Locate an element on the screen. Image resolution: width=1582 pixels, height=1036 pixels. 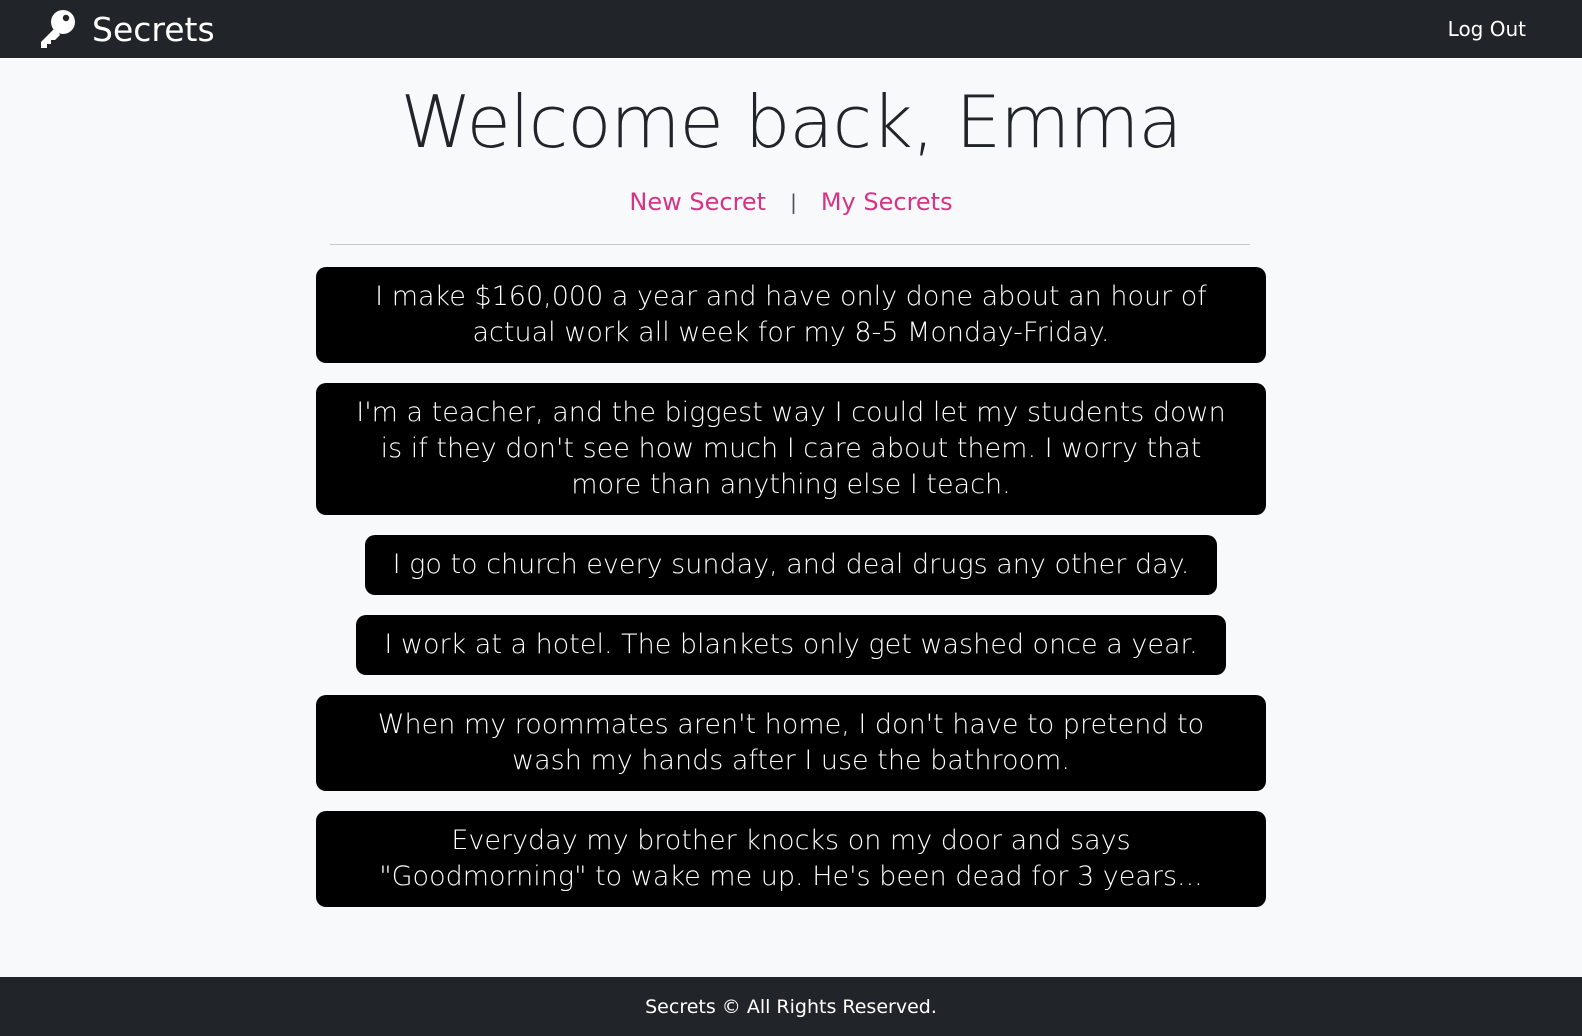
new-secret-link: New Secret is located at coordinates (697, 202).